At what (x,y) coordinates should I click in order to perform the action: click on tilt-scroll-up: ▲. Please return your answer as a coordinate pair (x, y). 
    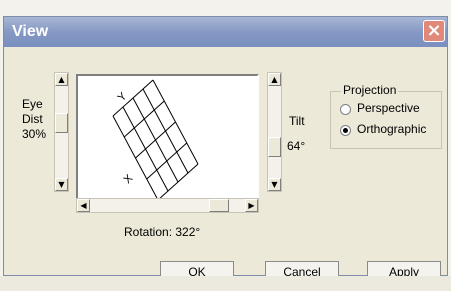
    Looking at the image, I should click on (274, 79).